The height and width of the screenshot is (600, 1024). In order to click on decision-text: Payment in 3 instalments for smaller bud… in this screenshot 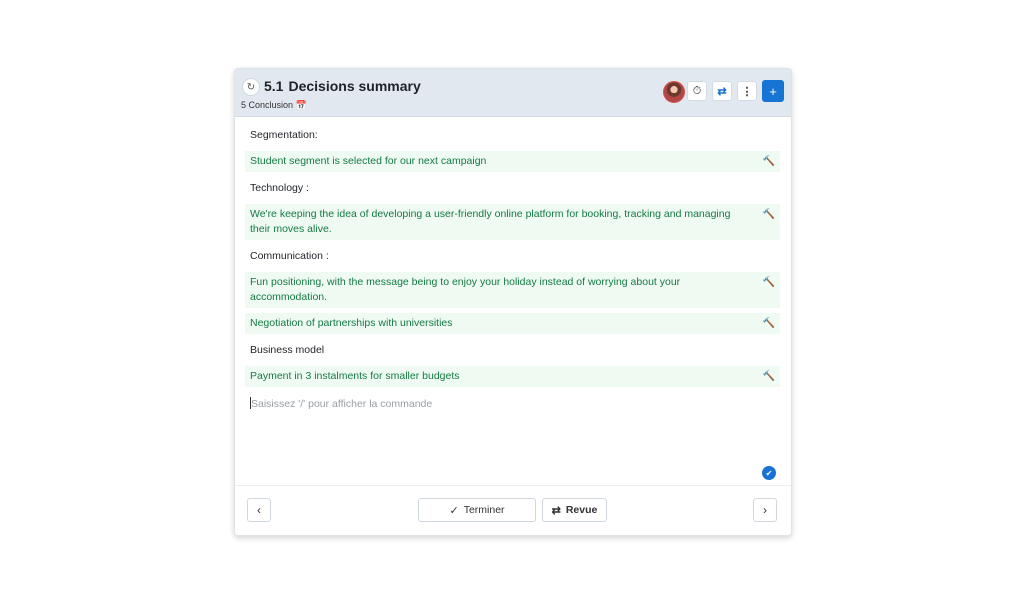, I will do `click(355, 376)`.